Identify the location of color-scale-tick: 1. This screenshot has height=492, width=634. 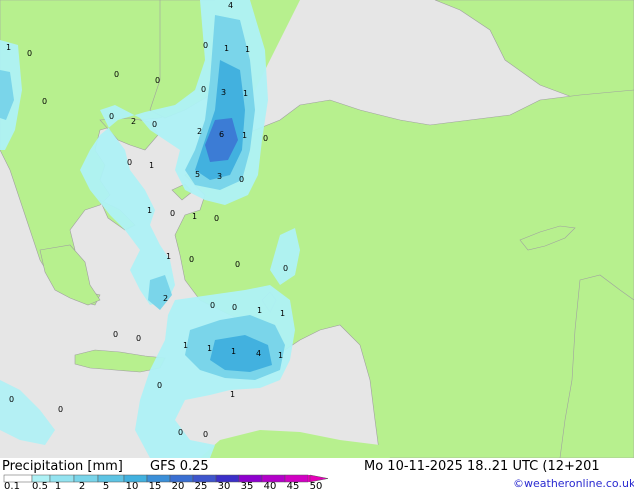
(58, 486).